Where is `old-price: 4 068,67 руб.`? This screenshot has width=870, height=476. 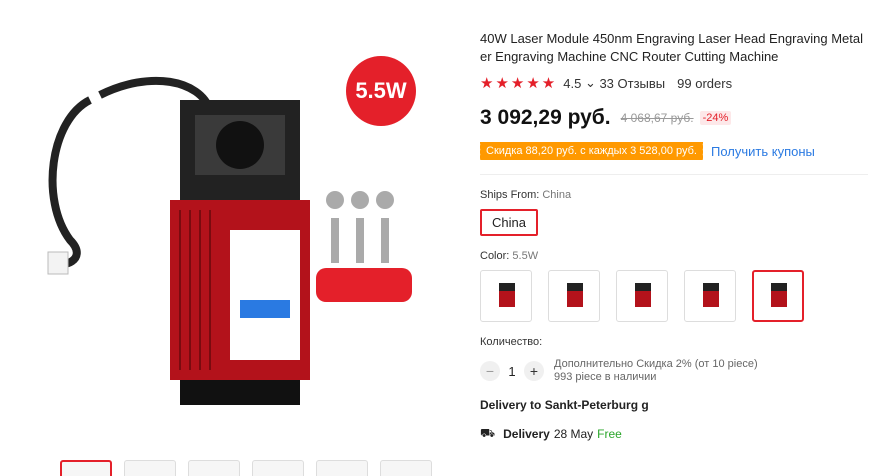 old-price: 4 068,67 руб. is located at coordinates (657, 118).